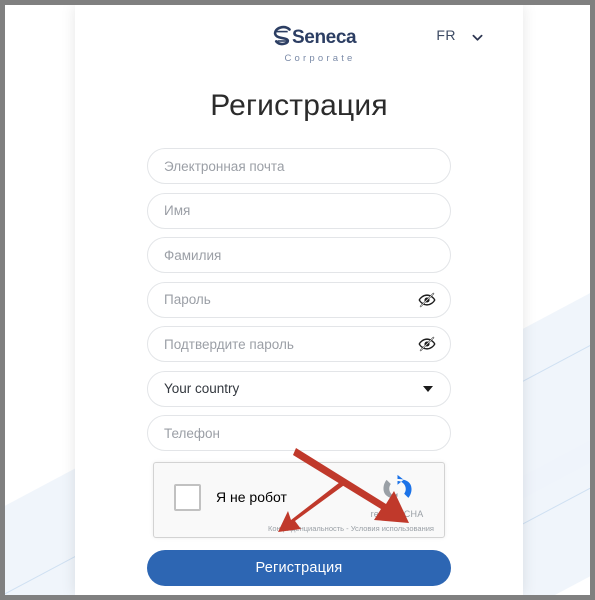 The image size is (595, 600). I want to click on chevron-down-icon, so click(477, 35).